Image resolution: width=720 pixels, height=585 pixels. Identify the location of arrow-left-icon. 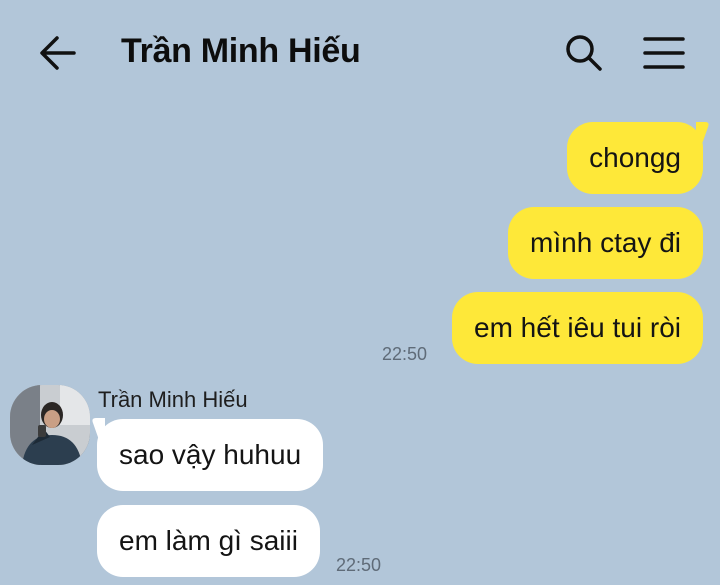
(58, 53).